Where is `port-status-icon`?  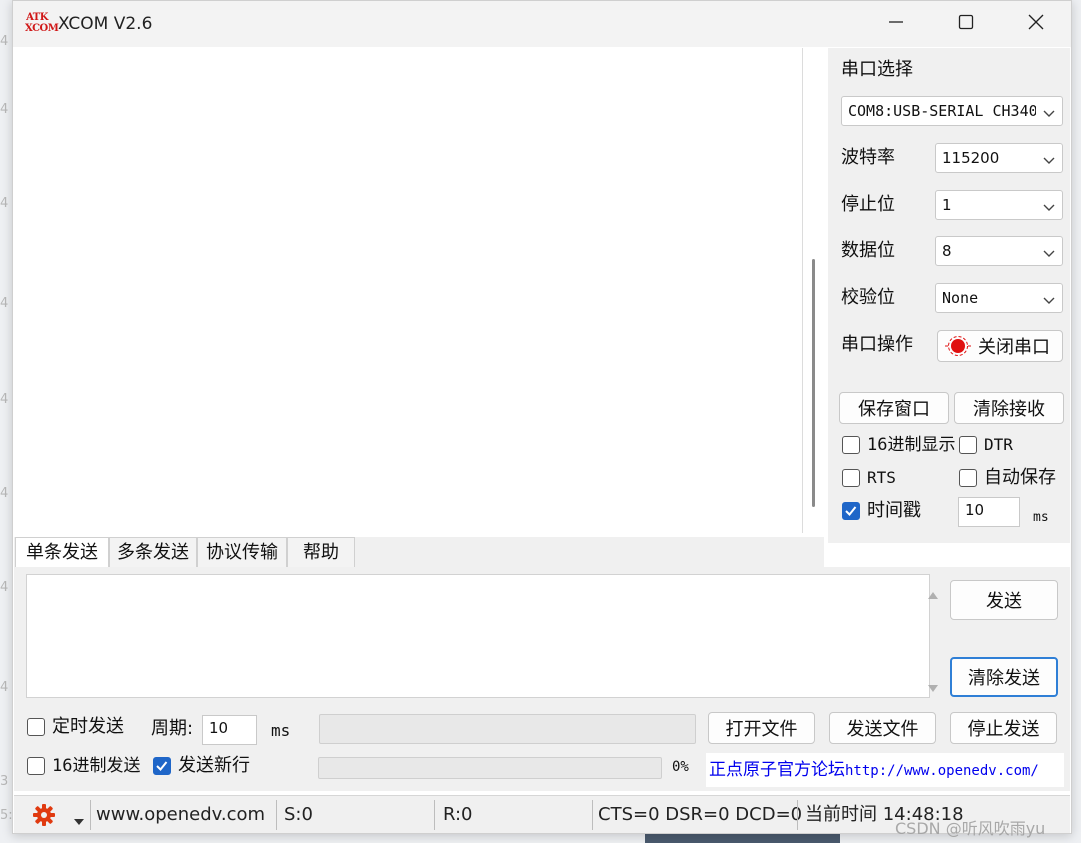
port-status-icon is located at coordinates (958, 346).